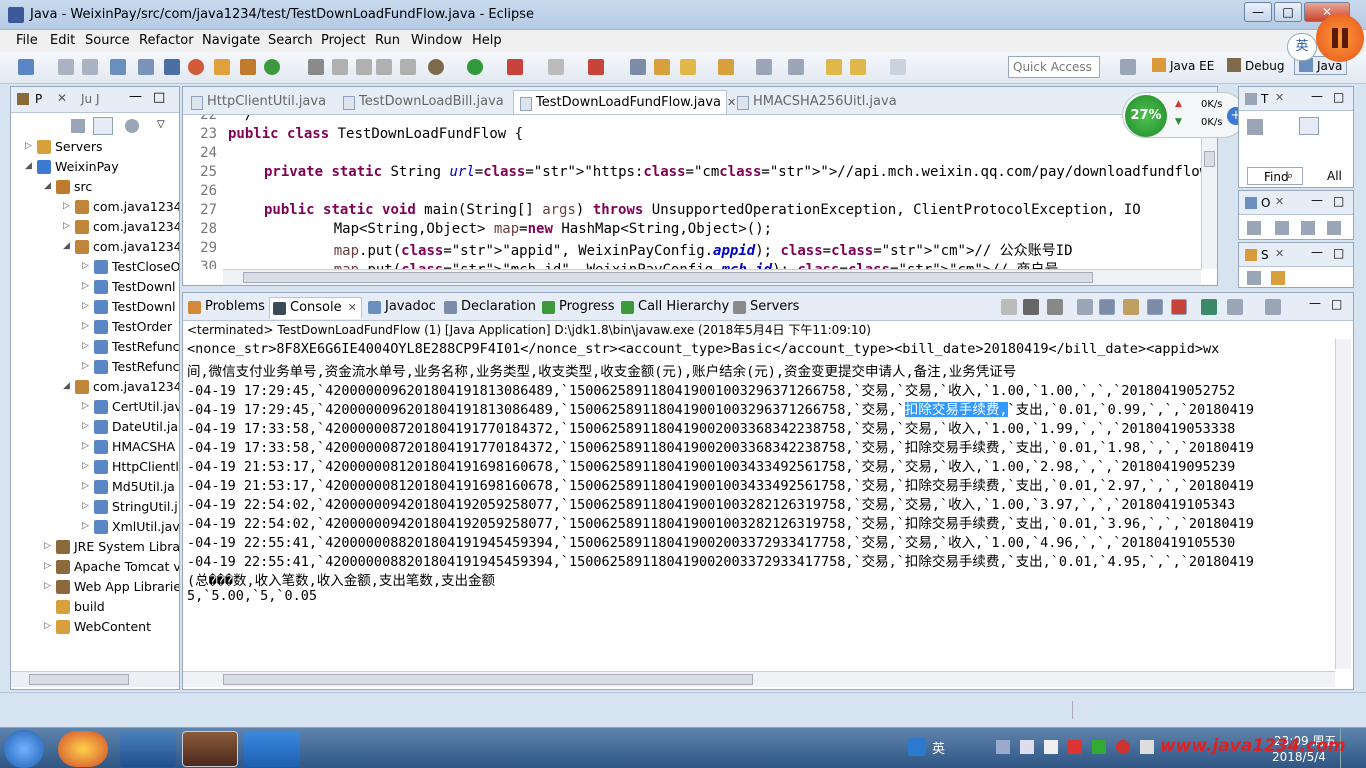  What do you see at coordinates (95, 487) in the screenshot?
I see `tree-item: ▷ Md5Util.ja` at bounding box center [95, 487].